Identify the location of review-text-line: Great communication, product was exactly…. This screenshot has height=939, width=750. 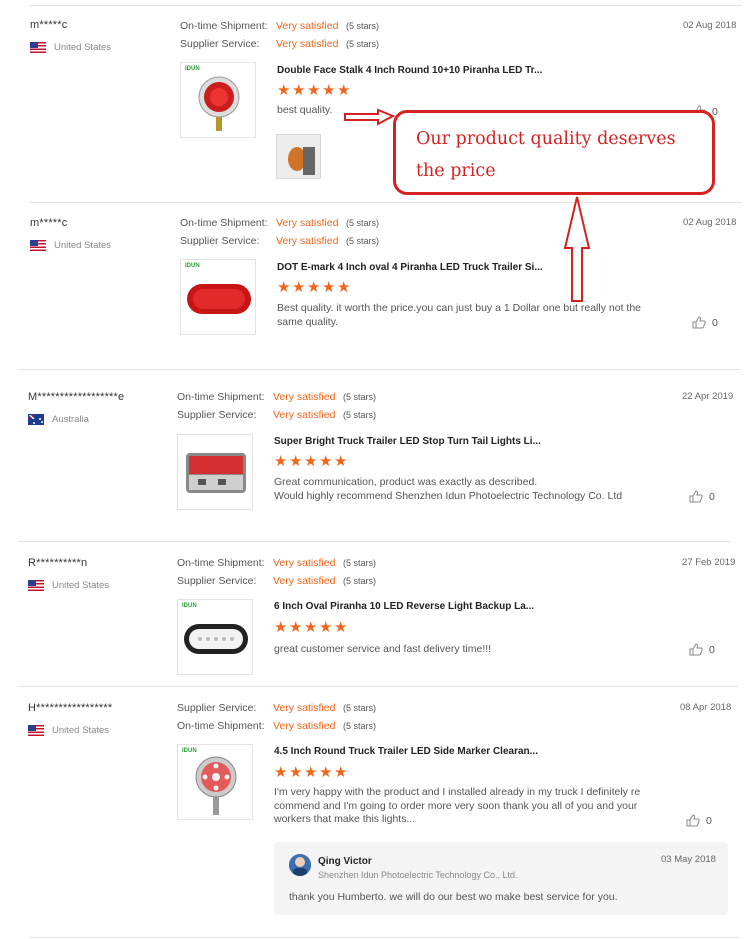
(406, 482).